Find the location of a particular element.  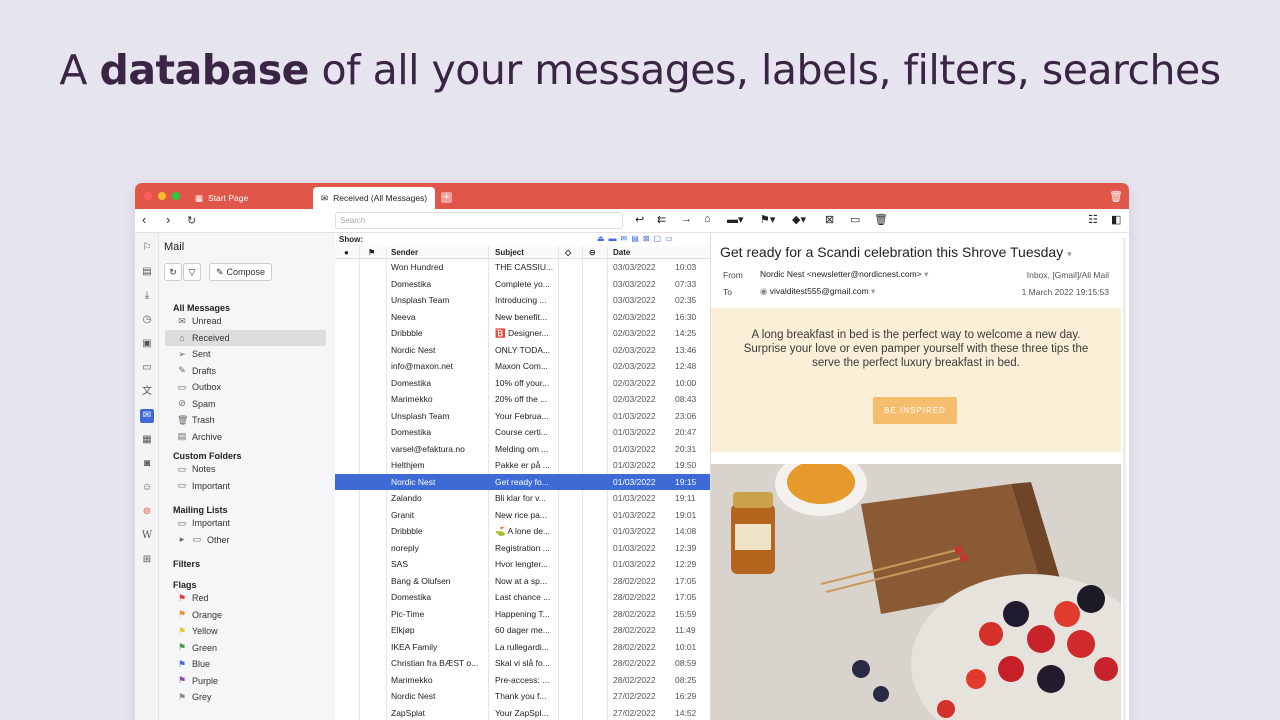

download-icon: ⤓ is located at coordinates (147, 296).